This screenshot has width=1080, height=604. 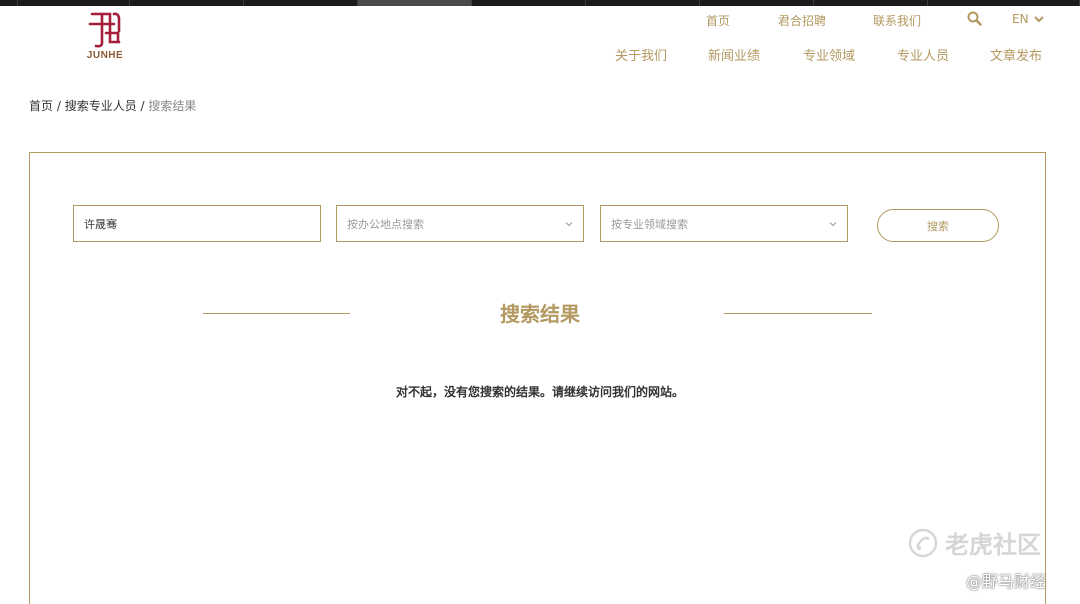 What do you see at coordinates (1020, 19) in the screenshot?
I see `language-label: EN` at bounding box center [1020, 19].